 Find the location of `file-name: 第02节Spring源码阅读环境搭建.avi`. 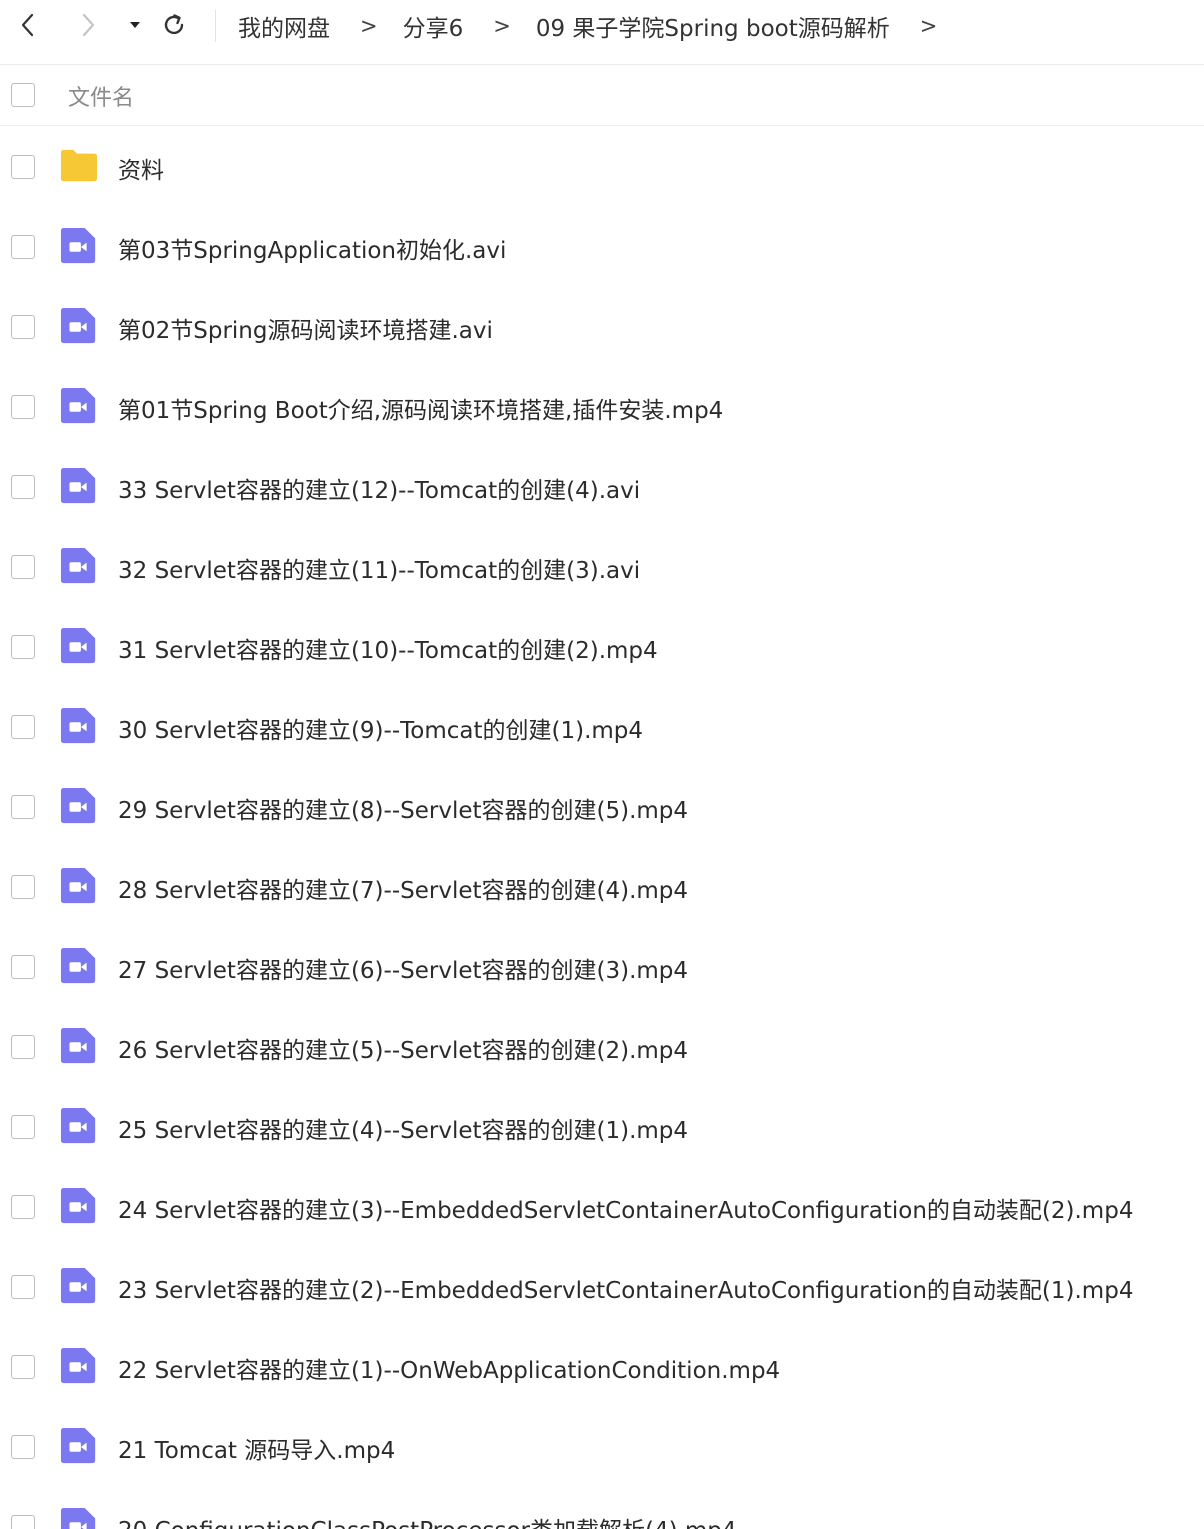

file-name: 第02节Spring源码阅读环境搭建.avi is located at coordinates (305, 328).